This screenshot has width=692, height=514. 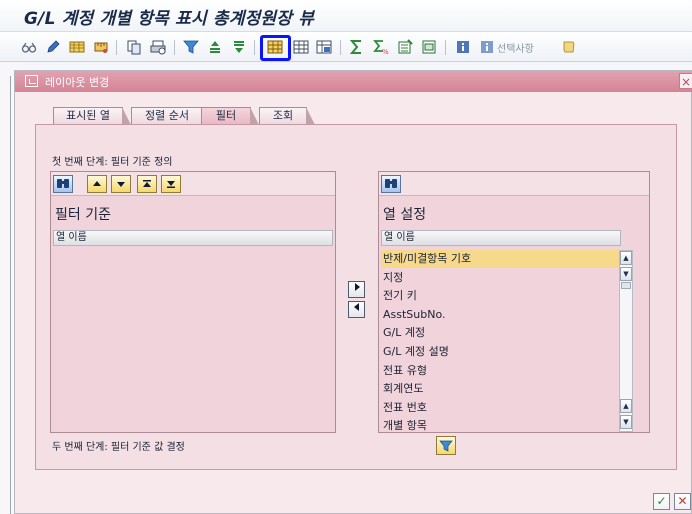 I want to click on step2-label: 두 번째 단계: 필터 기준 값 결정, so click(x=118, y=447).